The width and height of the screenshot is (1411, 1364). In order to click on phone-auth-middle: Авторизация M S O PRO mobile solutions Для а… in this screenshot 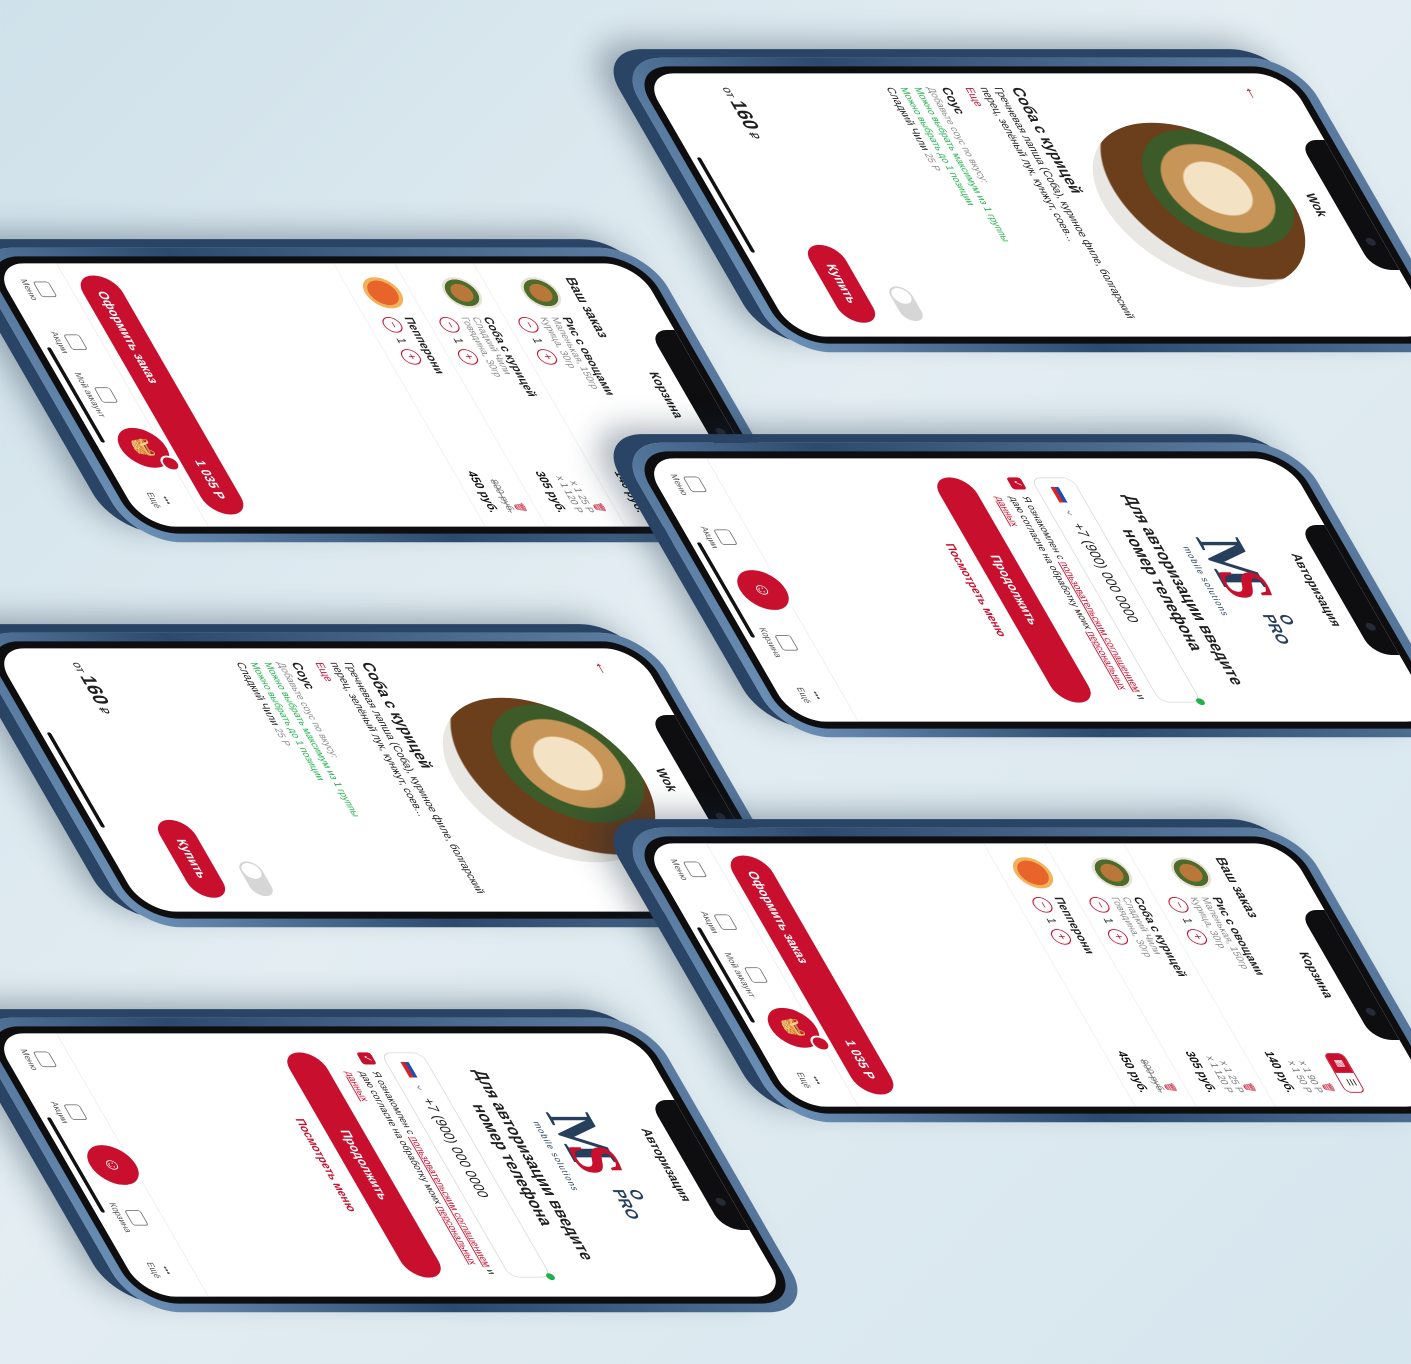, I will do `click(1013, 590)`.